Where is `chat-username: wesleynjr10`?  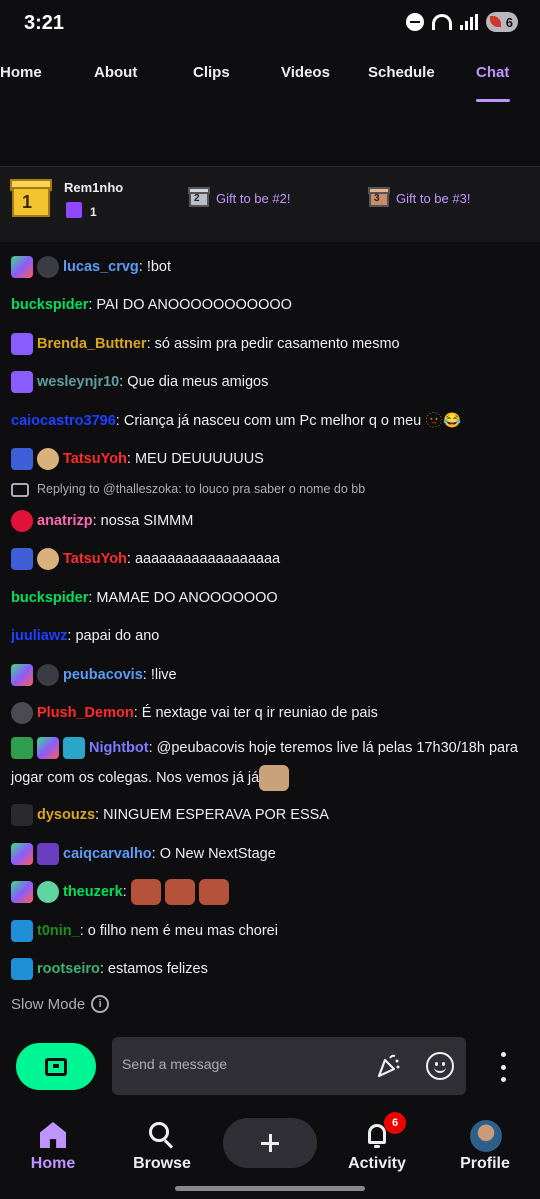
chat-username: wesleynjr10 is located at coordinates (78, 382).